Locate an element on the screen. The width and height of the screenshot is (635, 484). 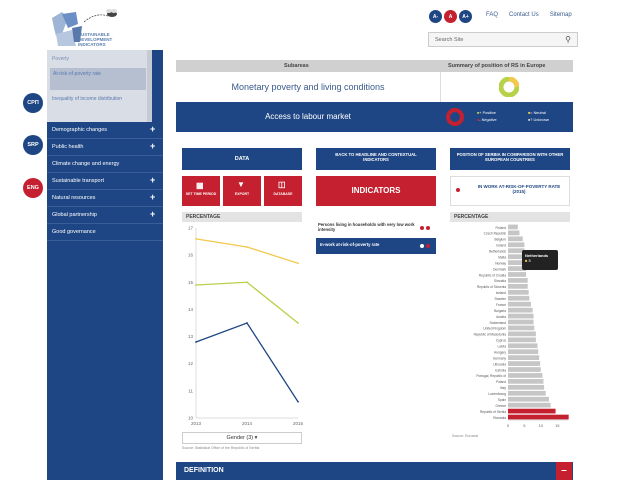
search-input: Search Site ⚲ is located at coordinates (503, 39).